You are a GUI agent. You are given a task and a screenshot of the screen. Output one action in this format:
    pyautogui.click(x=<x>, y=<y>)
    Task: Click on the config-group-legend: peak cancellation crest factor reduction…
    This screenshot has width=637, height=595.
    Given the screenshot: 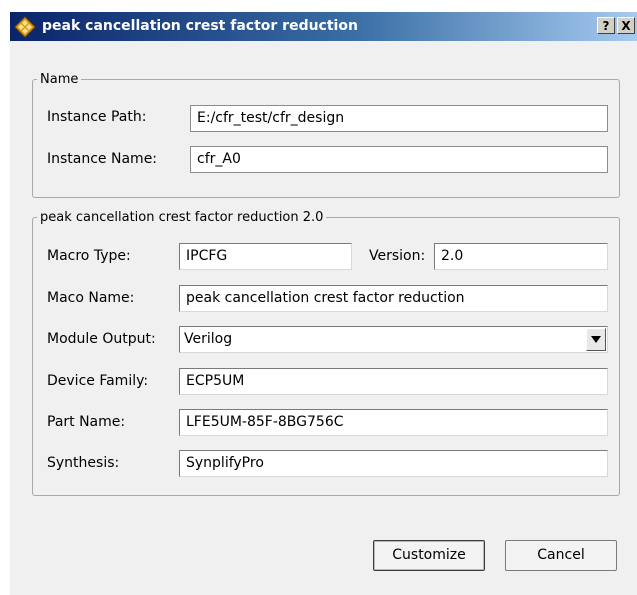 What is the action you would take?
    pyautogui.click(x=182, y=217)
    